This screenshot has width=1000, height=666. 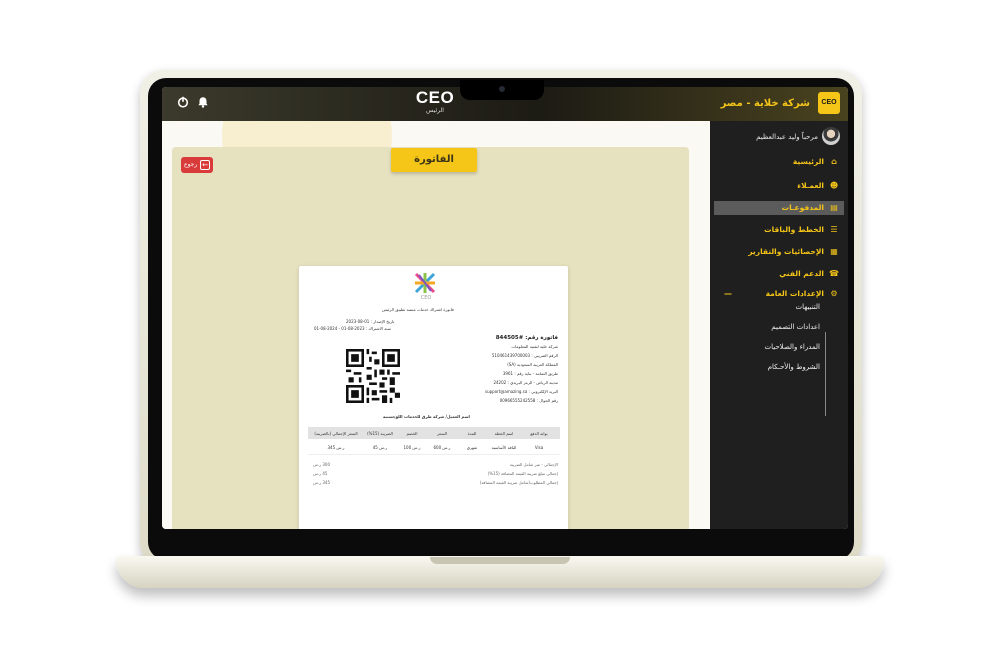 What do you see at coordinates (794, 367) in the screenshot?
I see `submenu-item-terms: الشروط والأحـكام` at bounding box center [794, 367].